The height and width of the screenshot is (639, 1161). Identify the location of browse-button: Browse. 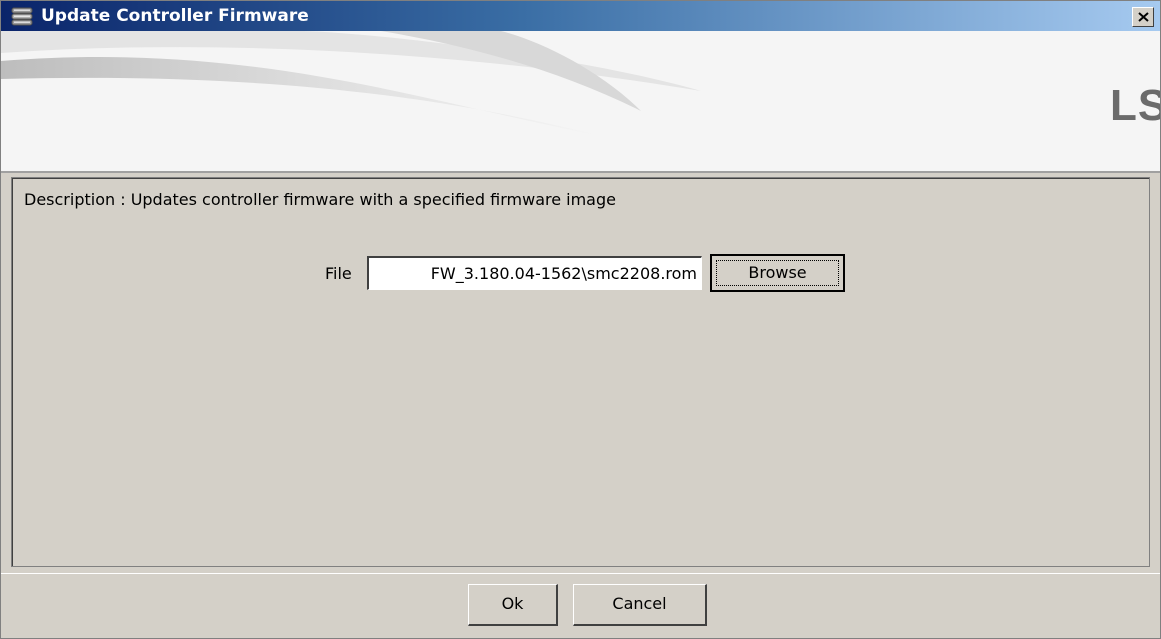
(777, 273).